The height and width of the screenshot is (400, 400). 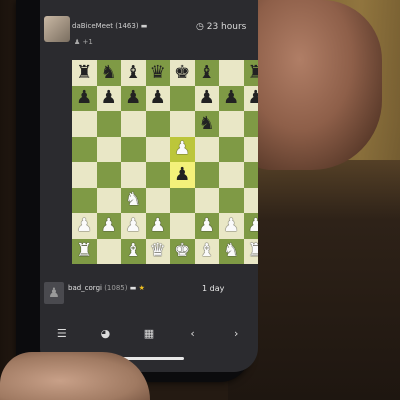 I want to click on back-arrow-icon: ‹, so click(x=193, y=333).